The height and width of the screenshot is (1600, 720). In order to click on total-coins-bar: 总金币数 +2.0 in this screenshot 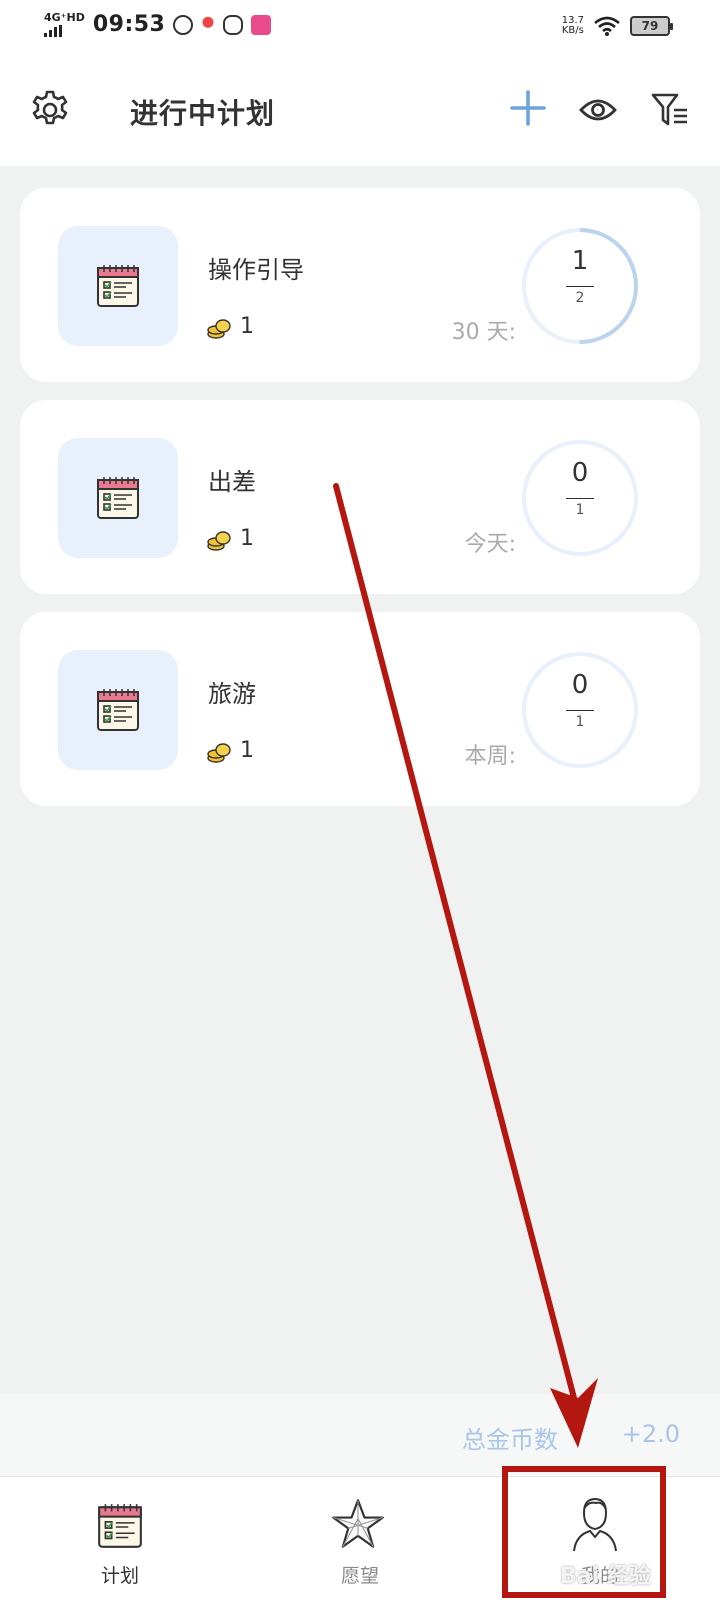, I will do `click(360, 1435)`.